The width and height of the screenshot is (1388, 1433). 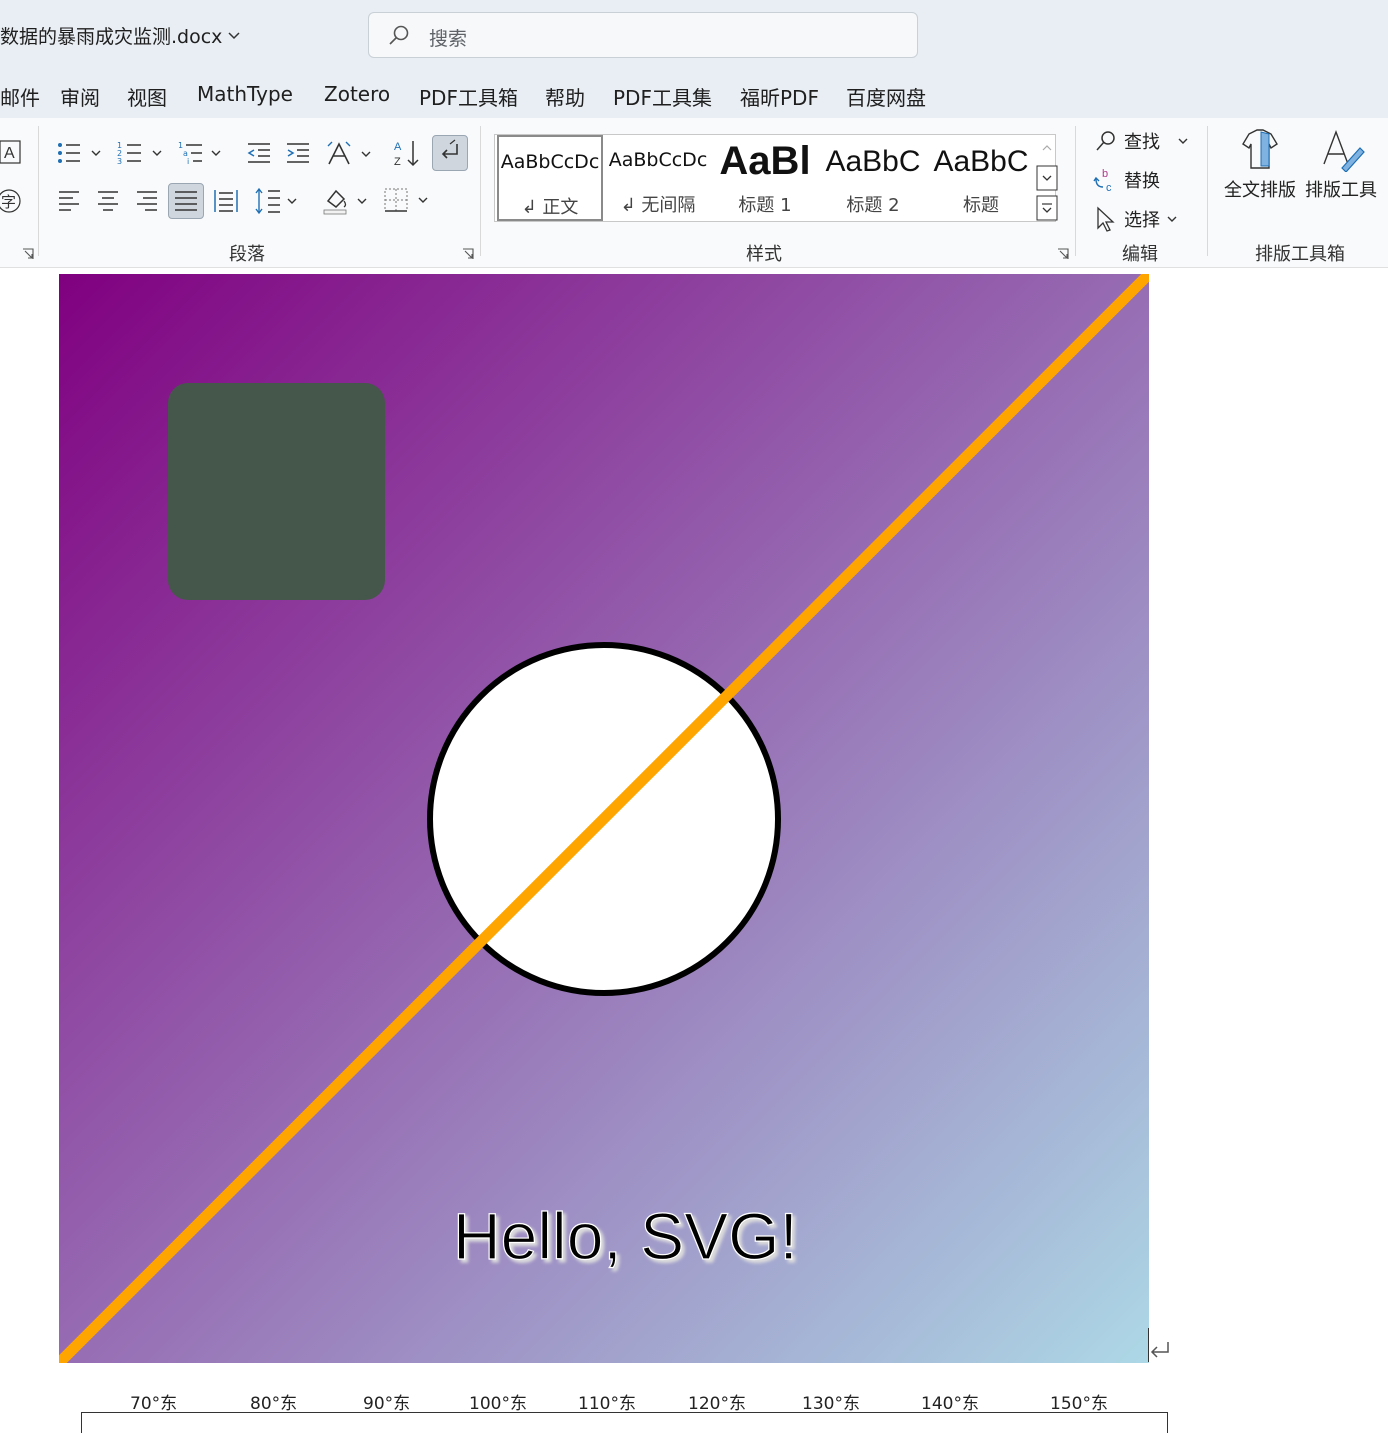 What do you see at coordinates (1109, 187) in the screenshot?
I see `svg-text: c` at bounding box center [1109, 187].